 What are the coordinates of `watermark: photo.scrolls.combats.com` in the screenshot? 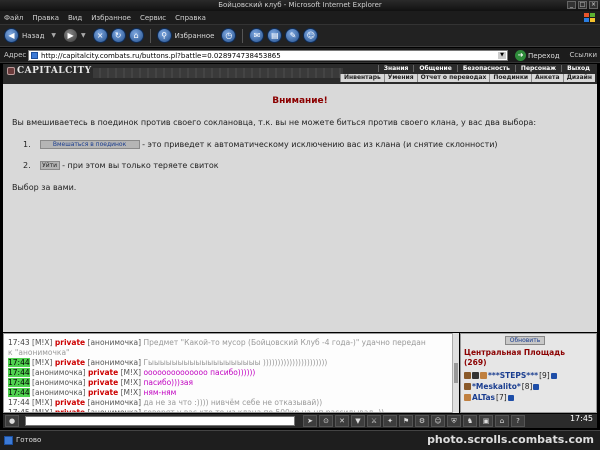 It's located at (510, 439).